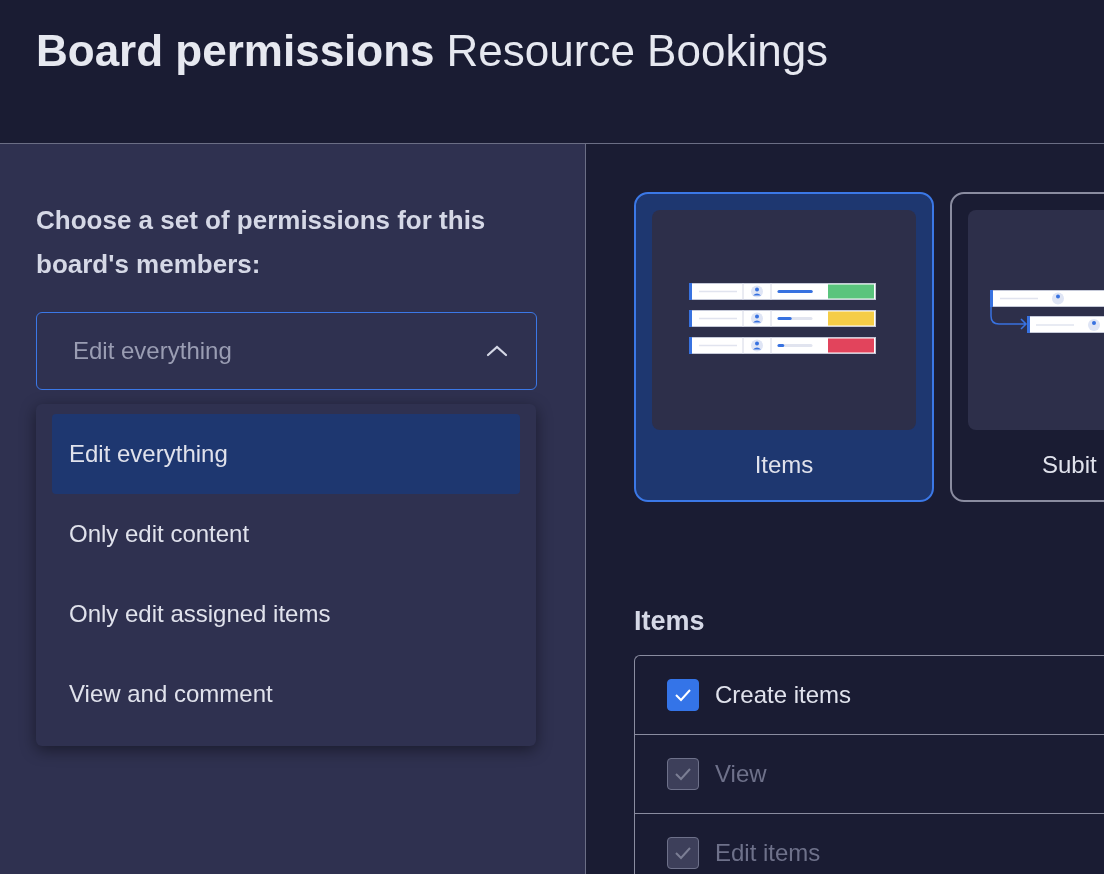 The image size is (1104, 874). I want to click on permission-label: Edit items, so click(768, 853).